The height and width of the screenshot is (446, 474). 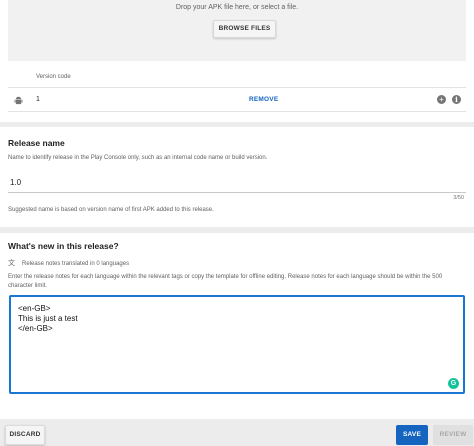 I want to click on info-icon: i, so click(x=456, y=99).